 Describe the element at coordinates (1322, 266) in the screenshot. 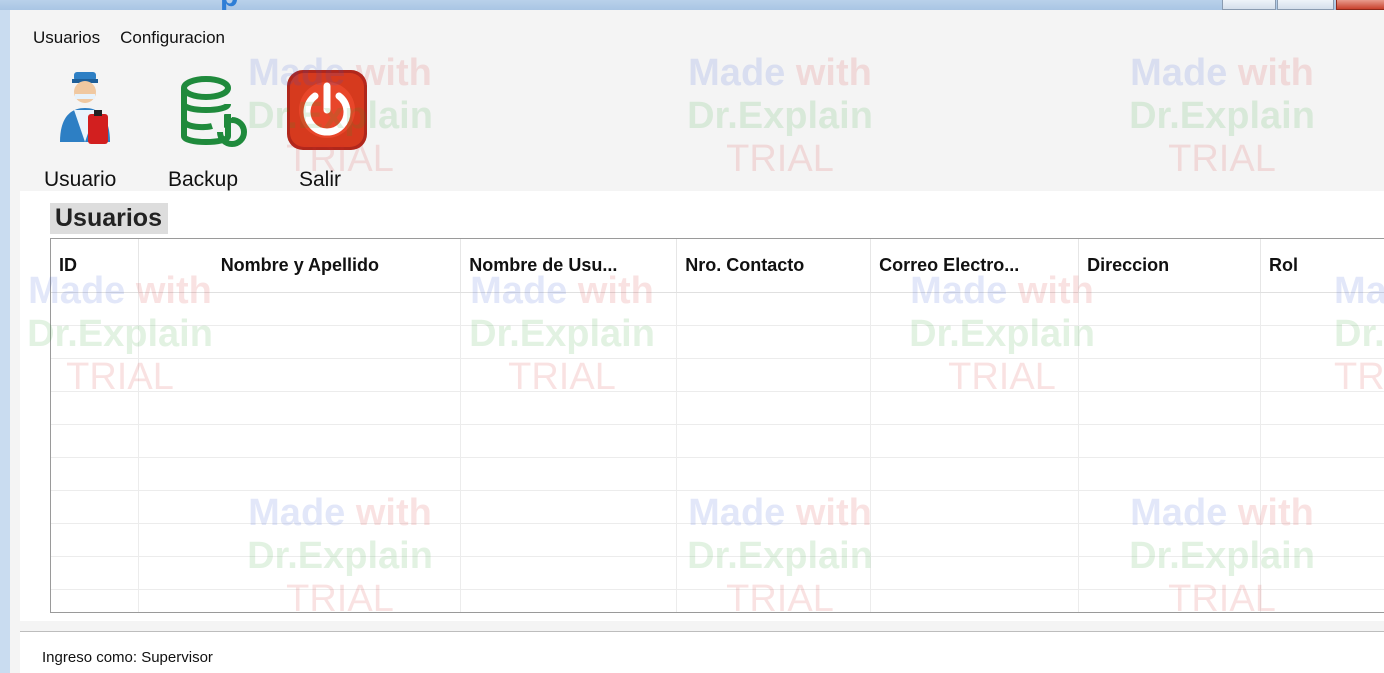

I see `column-header-rol: Rol` at that location.